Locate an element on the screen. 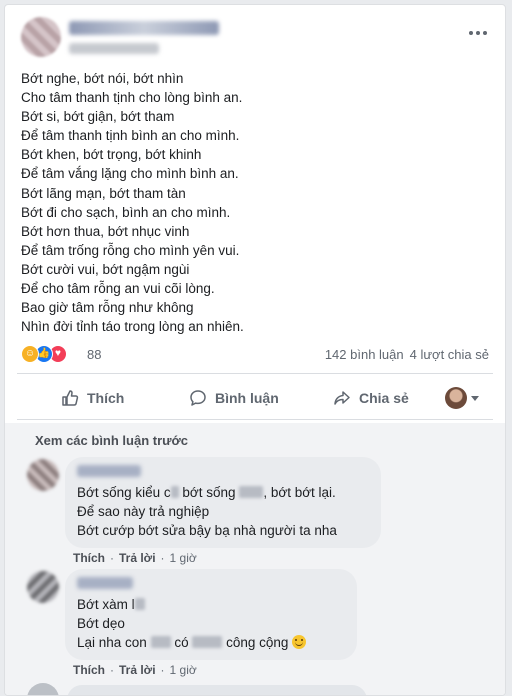 The image size is (512, 696). comment-line: Lại nha con có công cộng is located at coordinates (211, 642).